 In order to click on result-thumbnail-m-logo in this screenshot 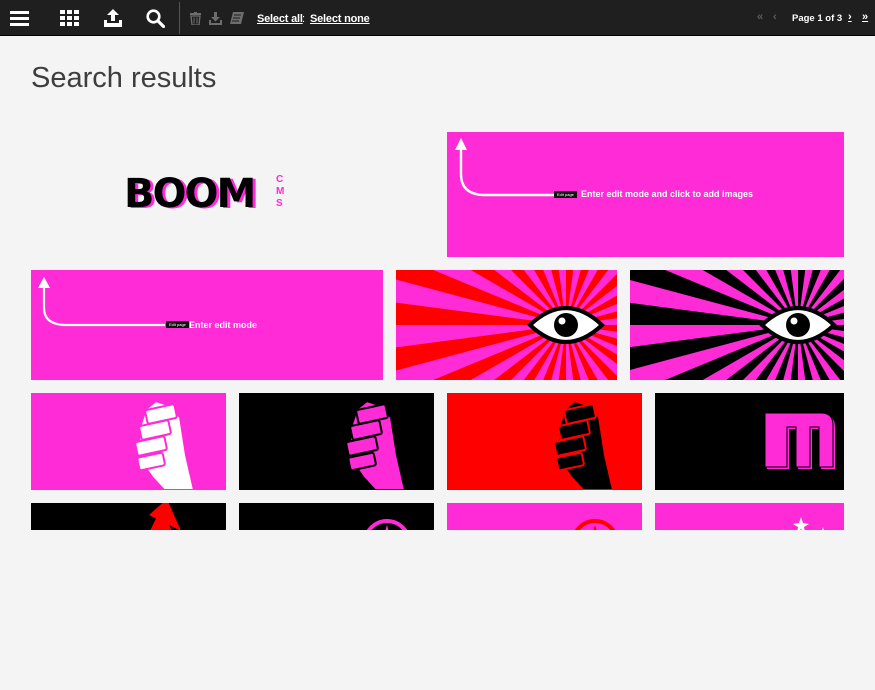, I will do `click(749, 441)`.